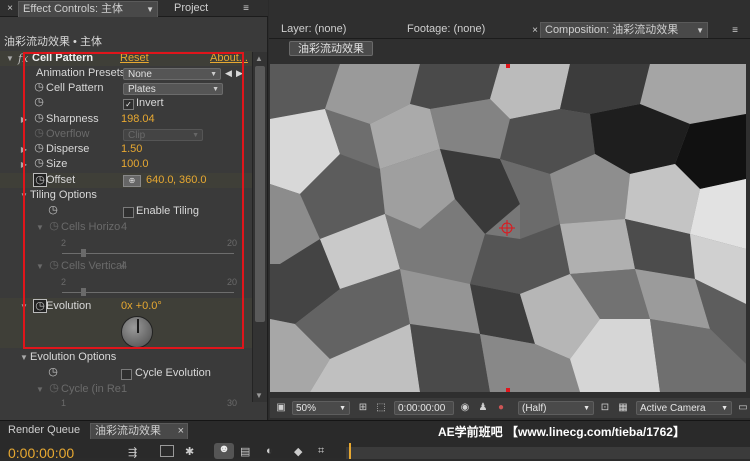 Image resolution: width=750 pixels, height=461 pixels. I want to click on zoom-value: 50%, so click(306, 408).